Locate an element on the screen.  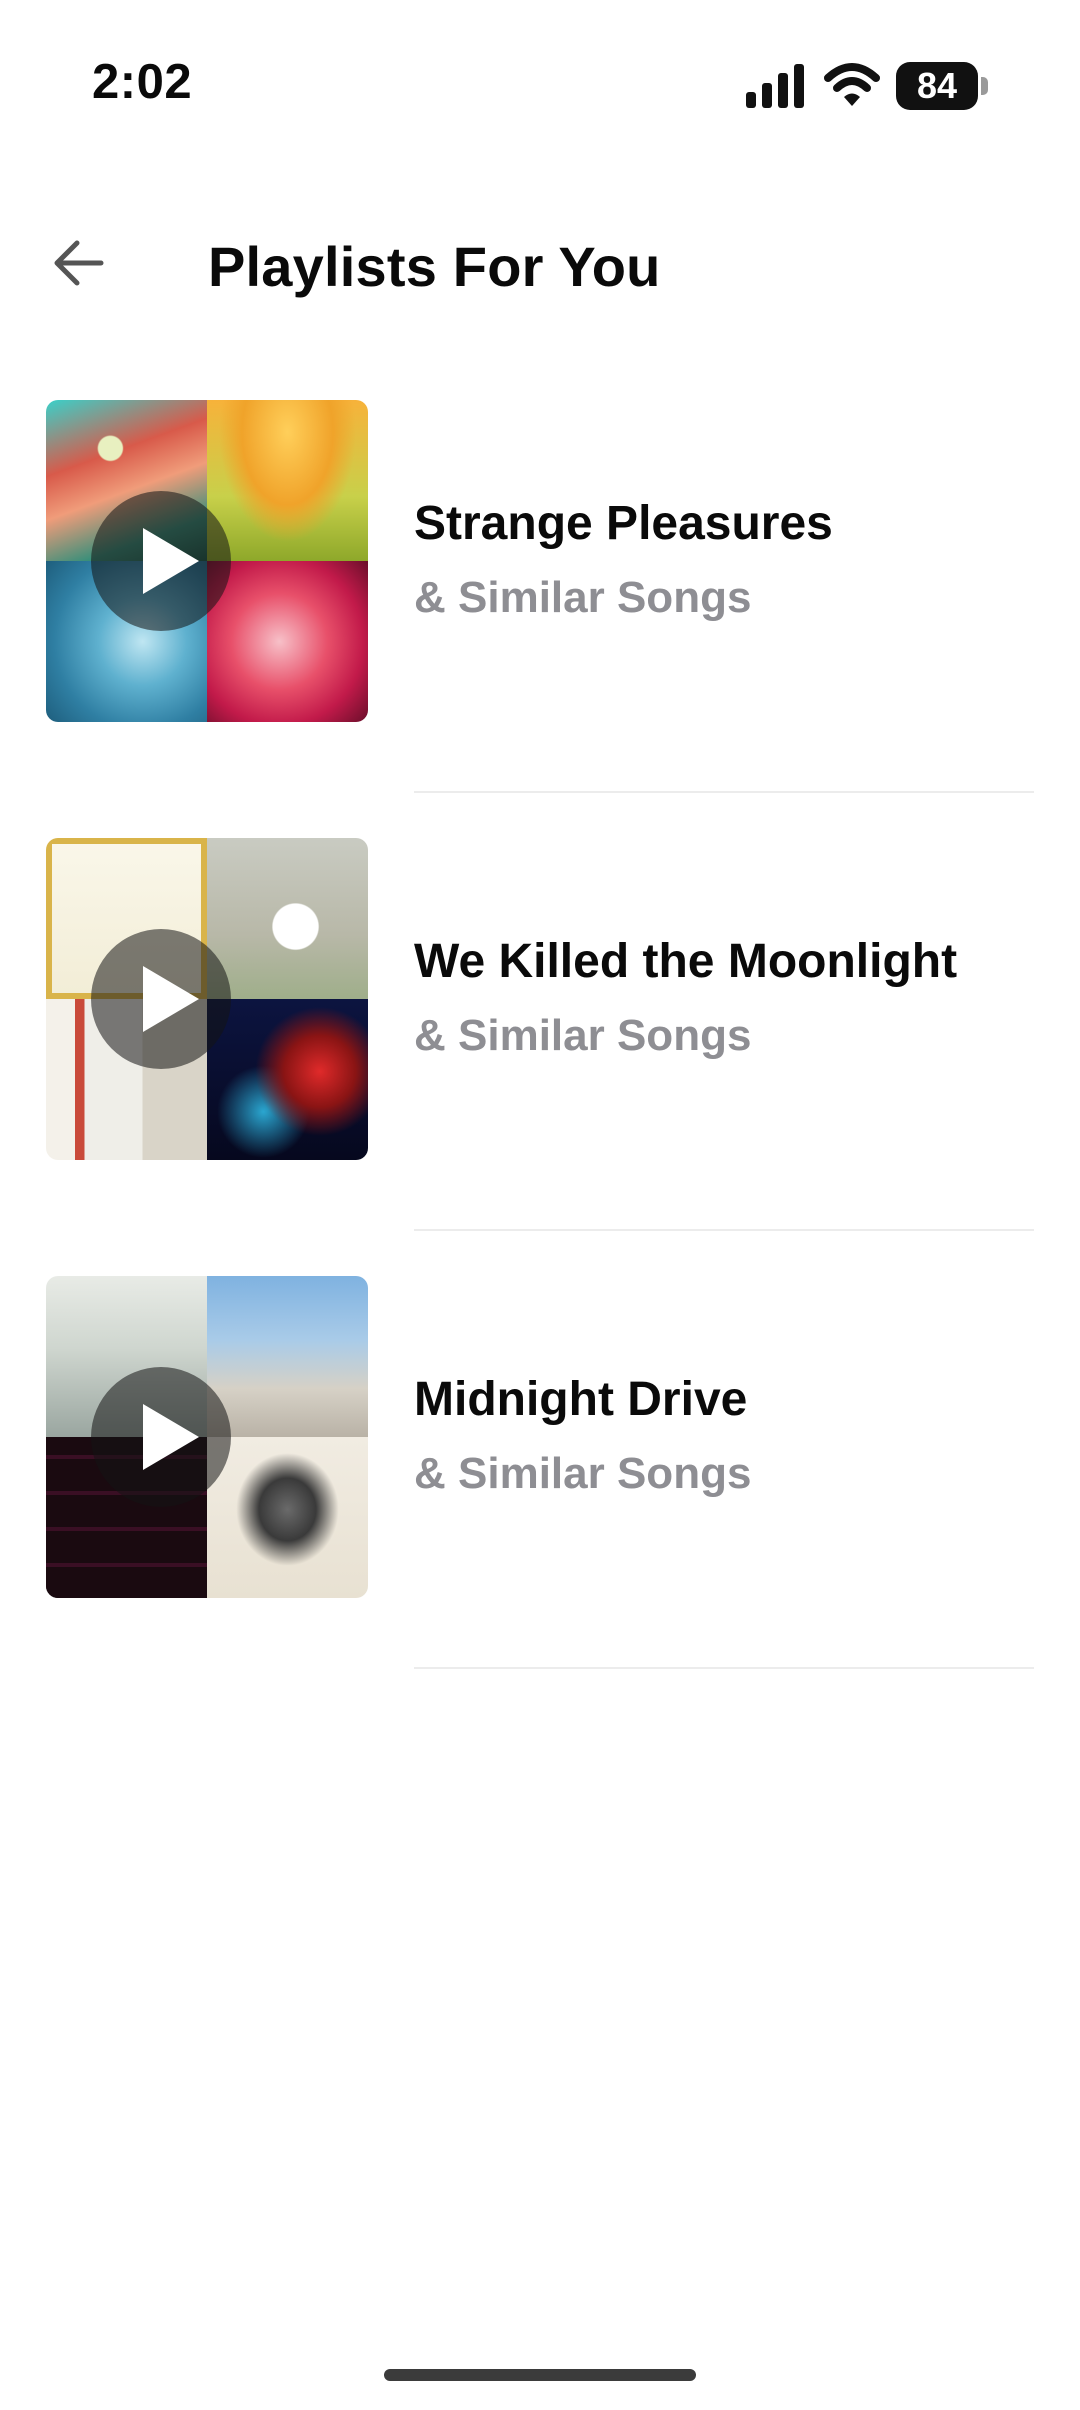
battery-cap is located at coordinates (984, 86).